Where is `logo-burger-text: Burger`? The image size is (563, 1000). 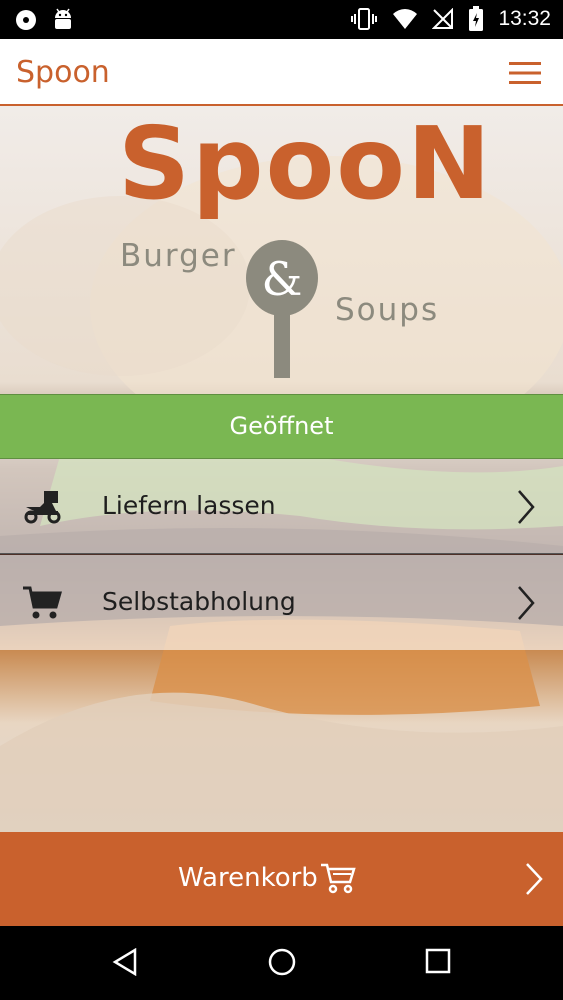 logo-burger-text: Burger is located at coordinates (178, 256).